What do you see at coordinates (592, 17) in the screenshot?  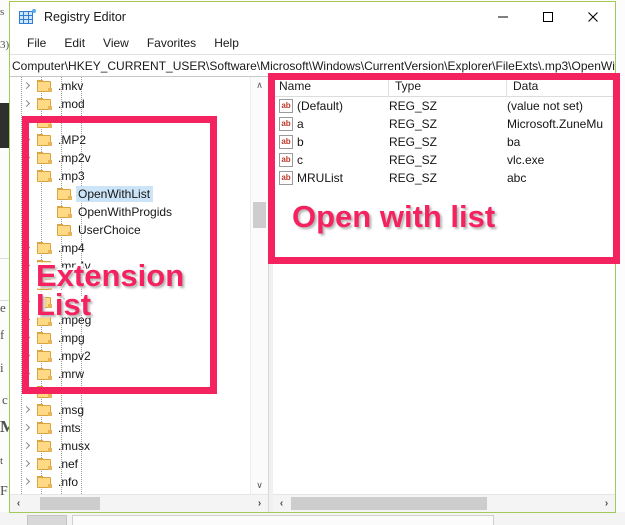 I see `close-button` at bounding box center [592, 17].